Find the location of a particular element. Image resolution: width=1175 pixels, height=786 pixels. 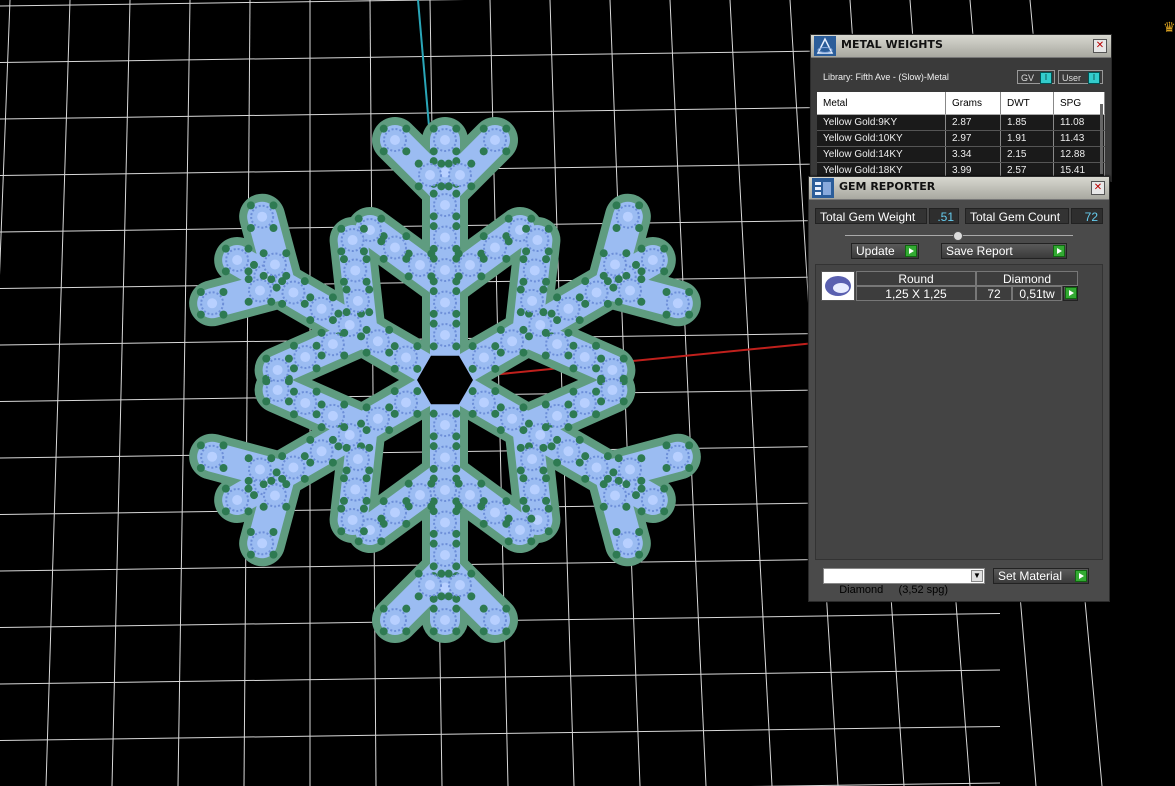

save-report-button: Save Report is located at coordinates (1004, 251).